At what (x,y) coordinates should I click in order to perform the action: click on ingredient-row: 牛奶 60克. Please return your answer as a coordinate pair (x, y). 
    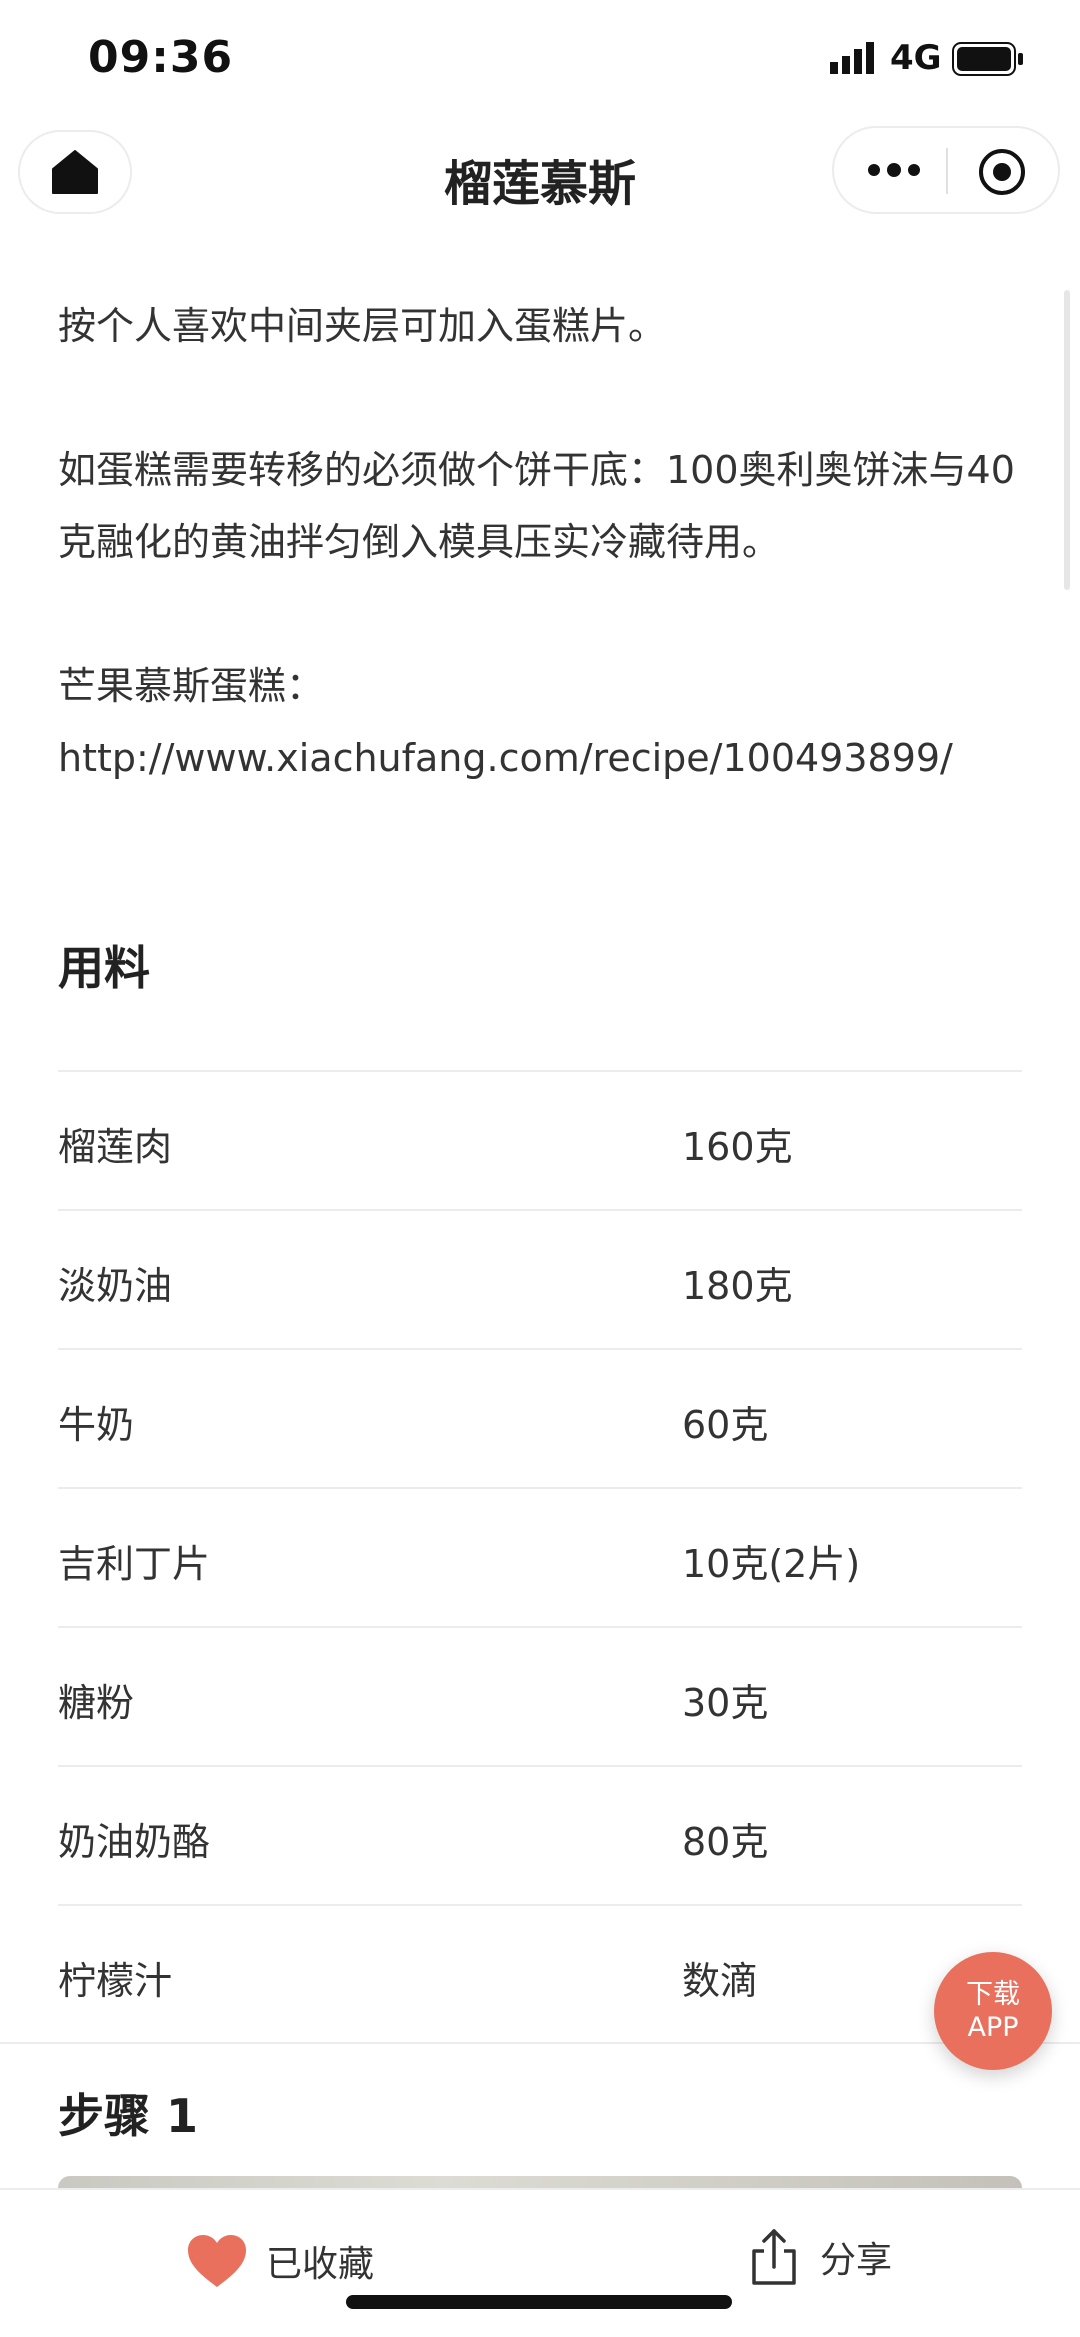
    Looking at the image, I should click on (540, 1417).